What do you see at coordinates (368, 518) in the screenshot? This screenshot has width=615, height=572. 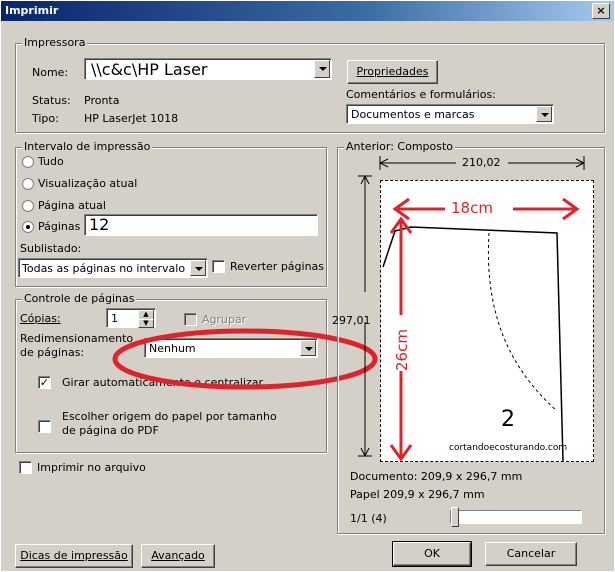 I see `page-counter: 1/1 (4)` at bounding box center [368, 518].